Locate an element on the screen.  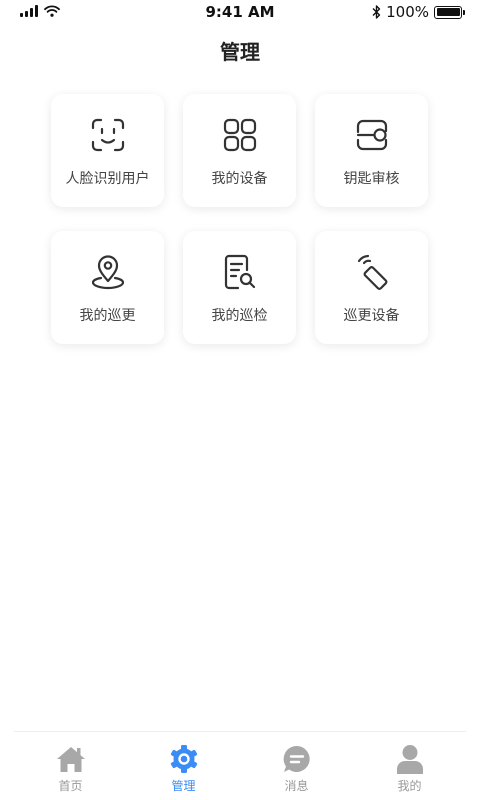
card-my-devices: 我的设备 is located at coordinates (239, 150).